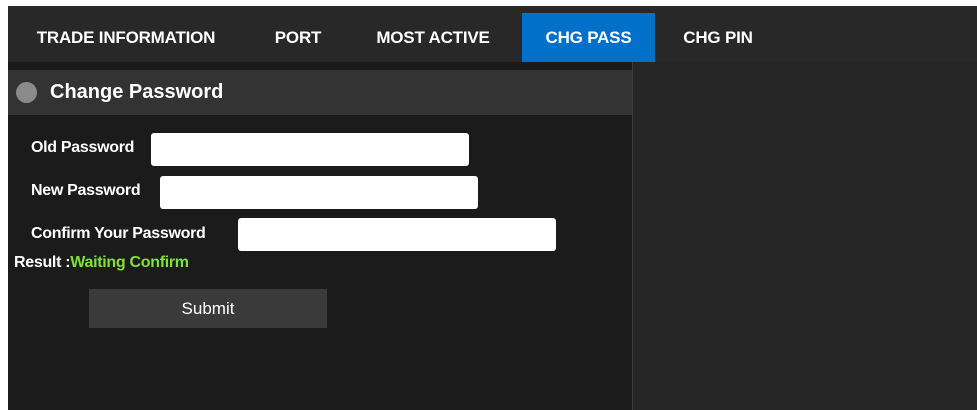 This screenshot has width=977, height=410. What do you see at coordinates (433, 37) in the screenshot?
I see `tab-most-active: MOST ACTIVE` at bounding box center [433, 37].